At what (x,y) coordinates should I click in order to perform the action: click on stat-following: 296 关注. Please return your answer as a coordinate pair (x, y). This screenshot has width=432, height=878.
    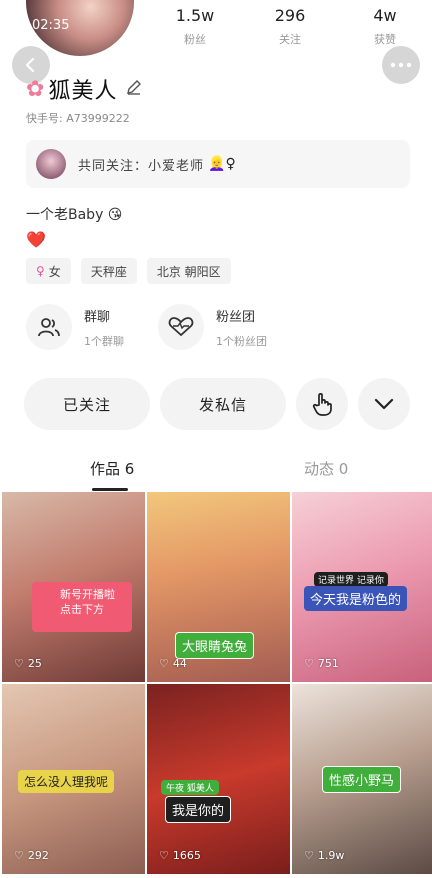
    Looking at the image, I should click on (290, 26).